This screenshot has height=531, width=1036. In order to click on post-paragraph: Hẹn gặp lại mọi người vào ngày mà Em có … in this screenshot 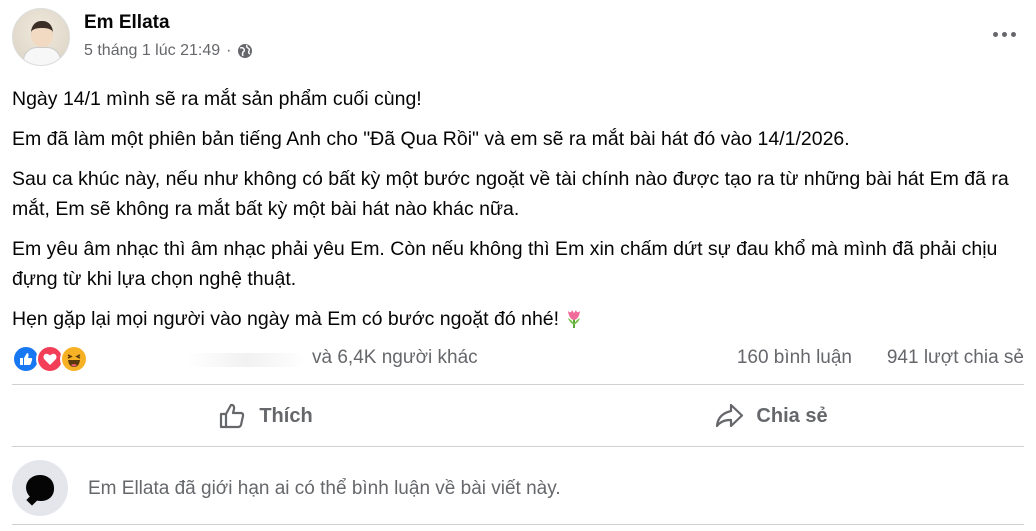, I will do `click(286, 319)`.